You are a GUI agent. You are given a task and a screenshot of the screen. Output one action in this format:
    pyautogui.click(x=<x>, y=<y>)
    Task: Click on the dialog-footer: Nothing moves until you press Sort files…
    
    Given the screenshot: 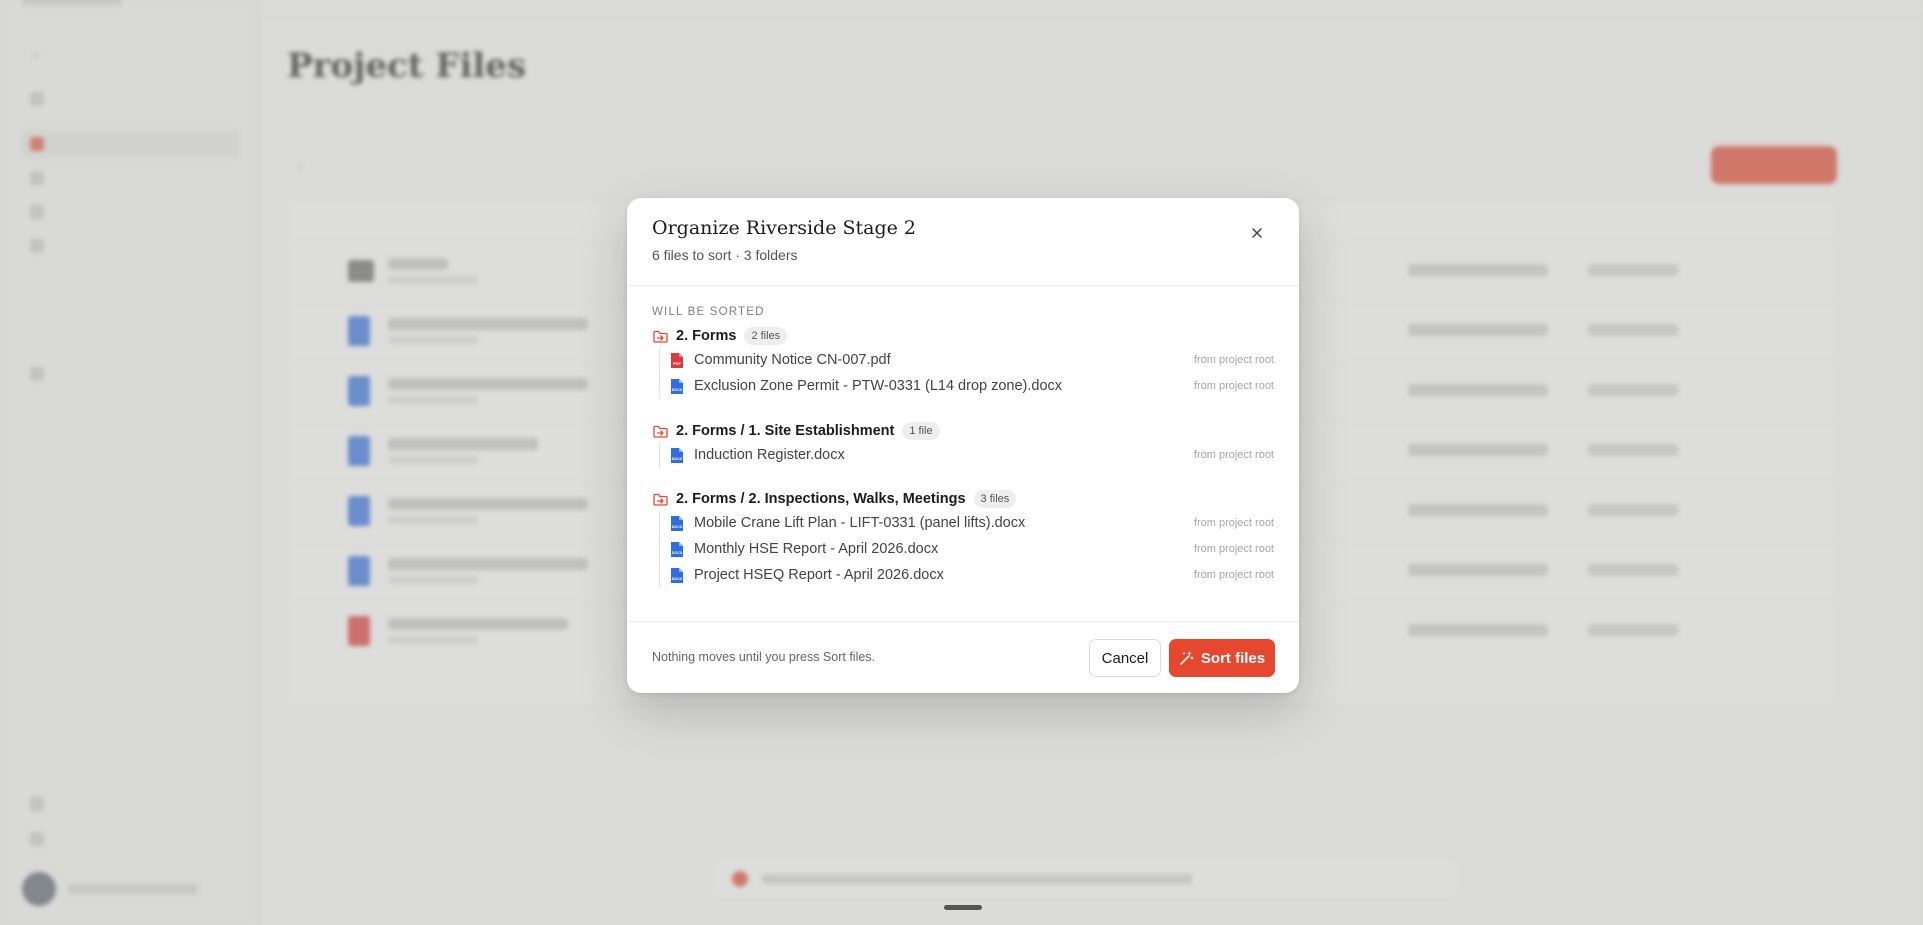 What is the action you would take?
    pyautogui.click(x=963, y=657)
    